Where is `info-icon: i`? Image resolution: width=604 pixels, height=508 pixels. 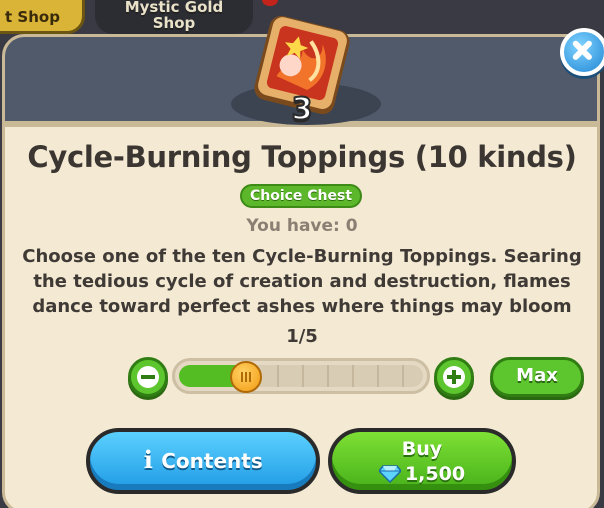 info-icon: i is located at coordinates (148, 459).